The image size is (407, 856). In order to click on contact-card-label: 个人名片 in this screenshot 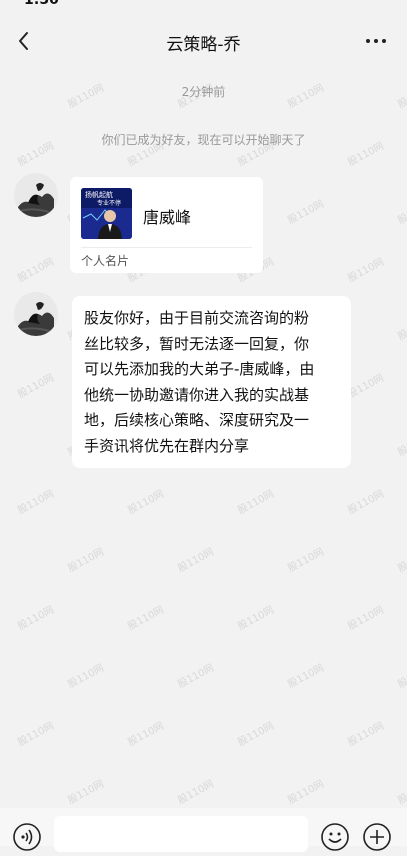, I will do `click(105, 261)`.